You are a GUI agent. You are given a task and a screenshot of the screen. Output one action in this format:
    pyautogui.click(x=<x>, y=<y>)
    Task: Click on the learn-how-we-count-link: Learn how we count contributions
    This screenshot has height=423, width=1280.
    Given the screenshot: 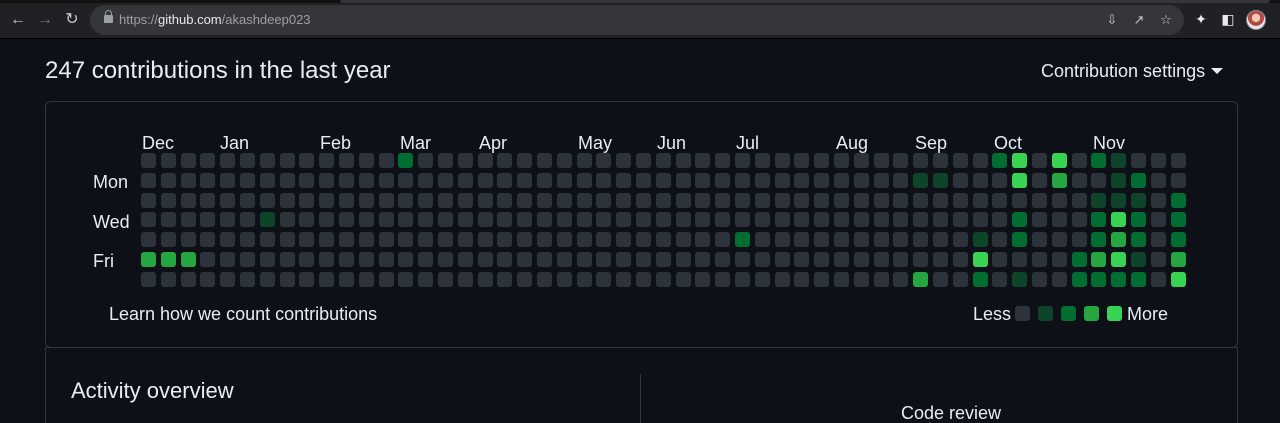 What is the action you would take?
    pyautogui.click(x=243, y=314)
    